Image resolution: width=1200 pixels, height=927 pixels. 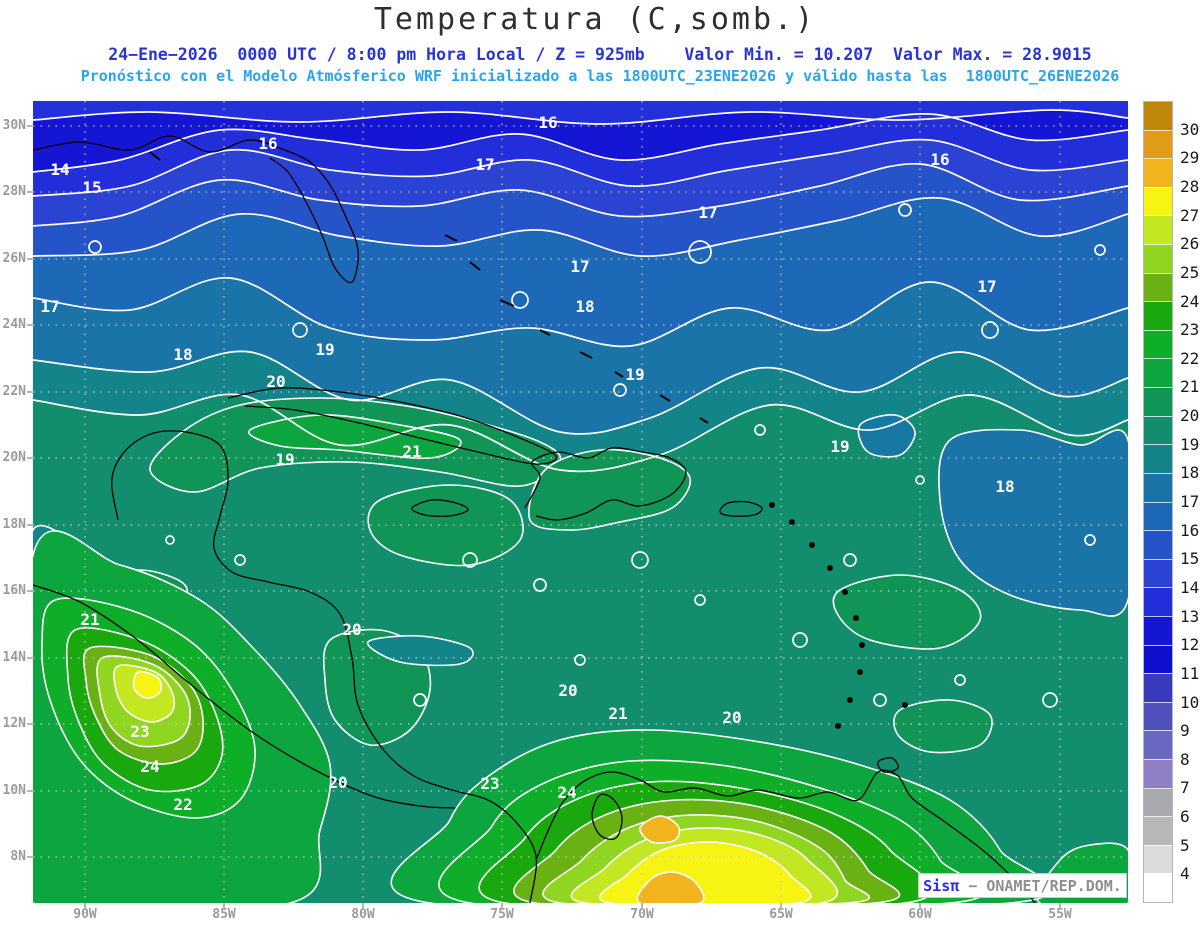 I want to click on x-axis-tick-label: 65W, so click(x=781, y=914).